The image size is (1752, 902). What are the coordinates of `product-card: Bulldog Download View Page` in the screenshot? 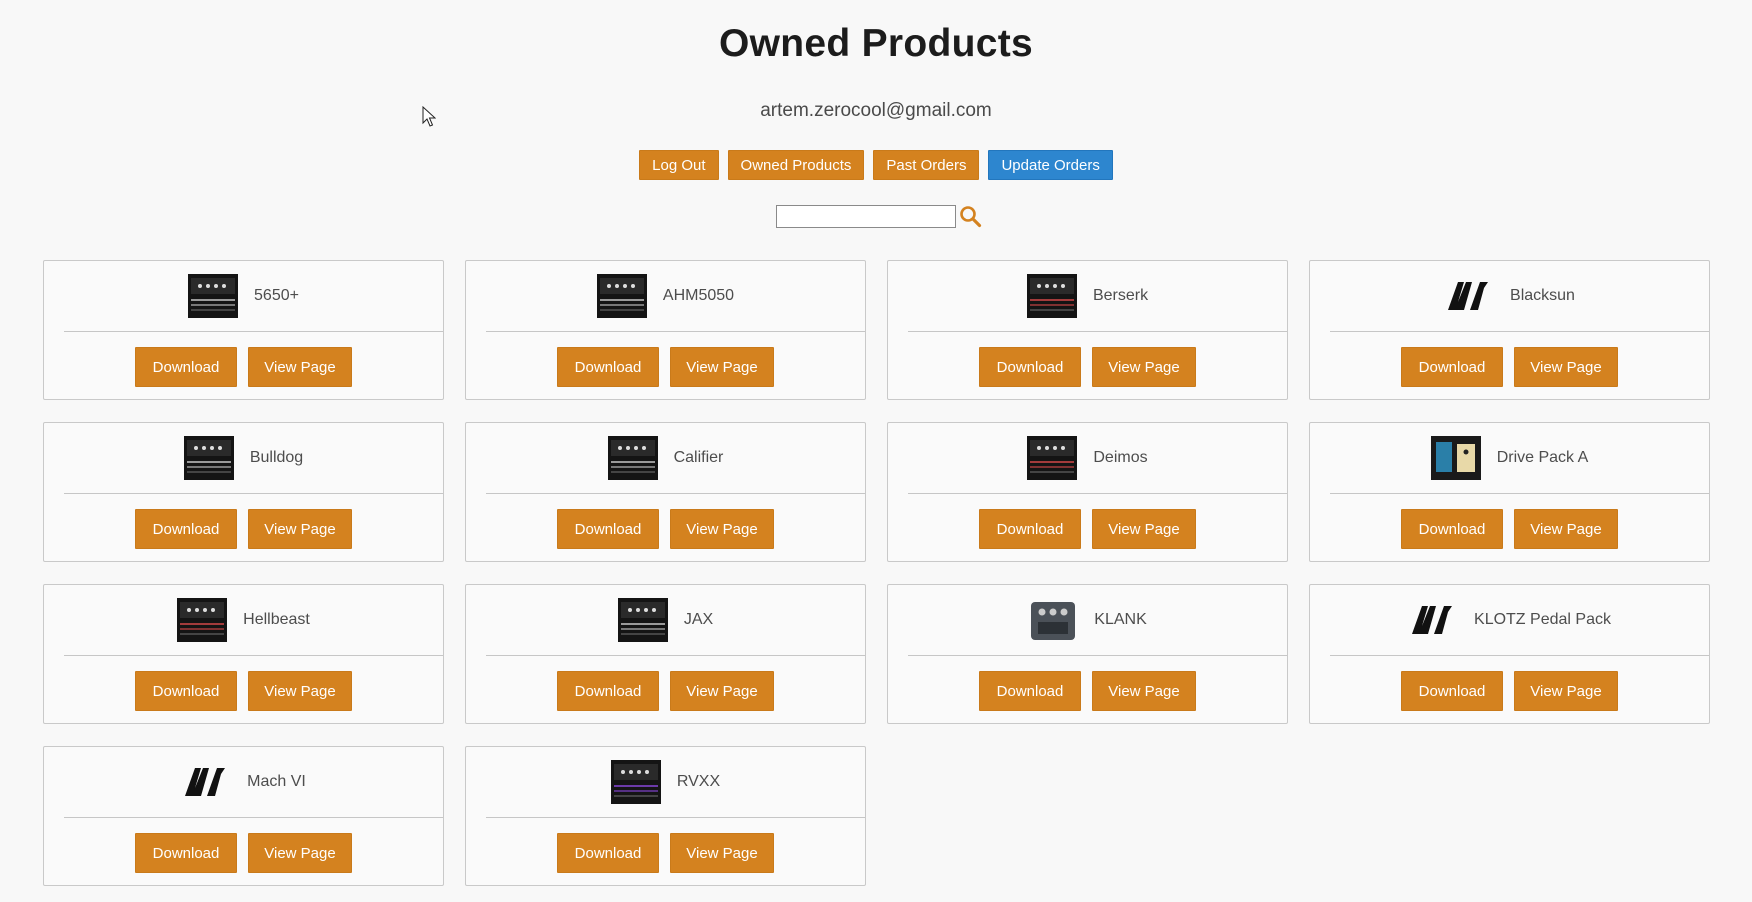 It's located at (243, 492).